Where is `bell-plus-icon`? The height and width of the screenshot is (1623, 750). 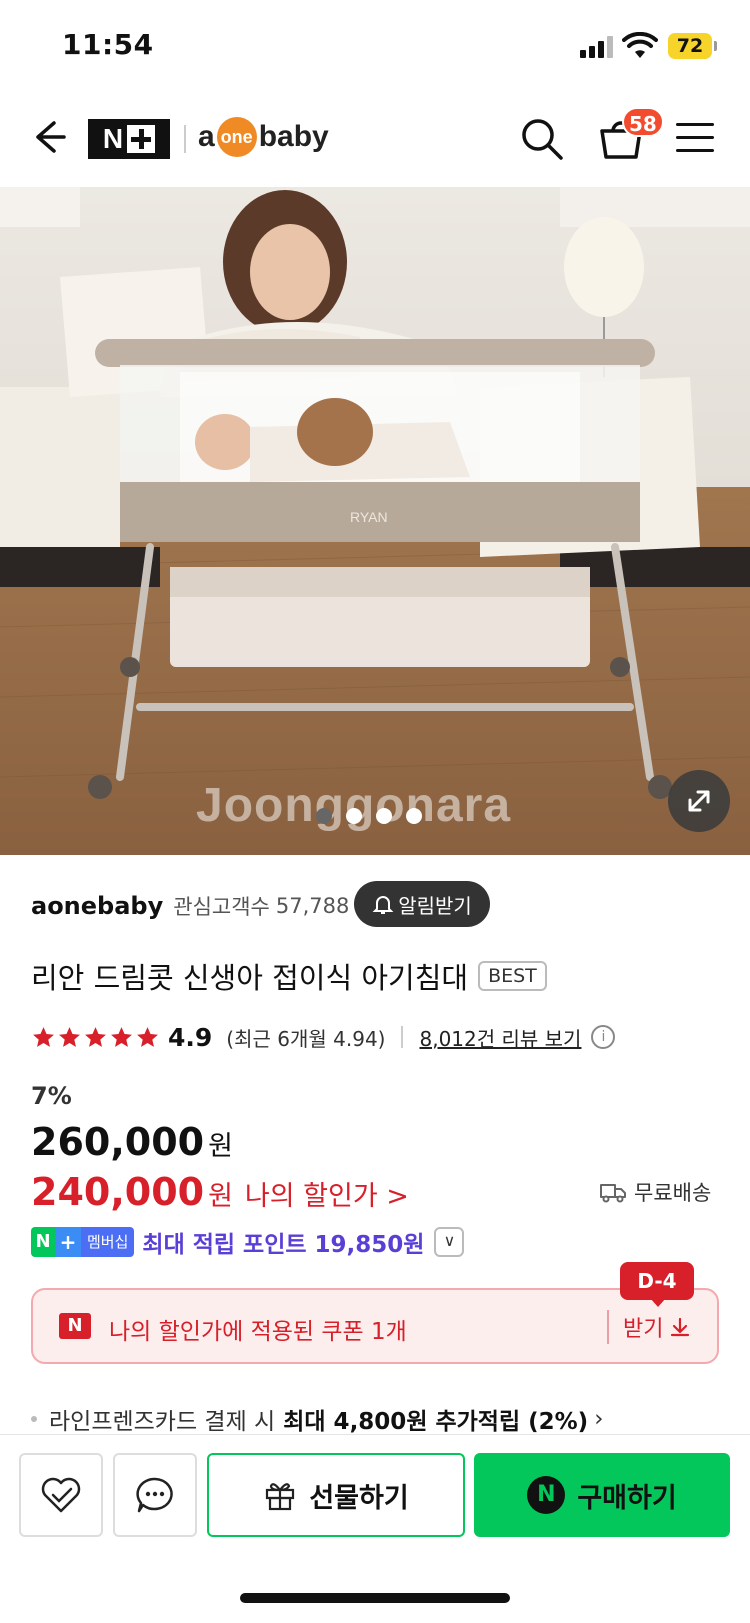
bell-plus-icon is located at coordinates (383, 905).